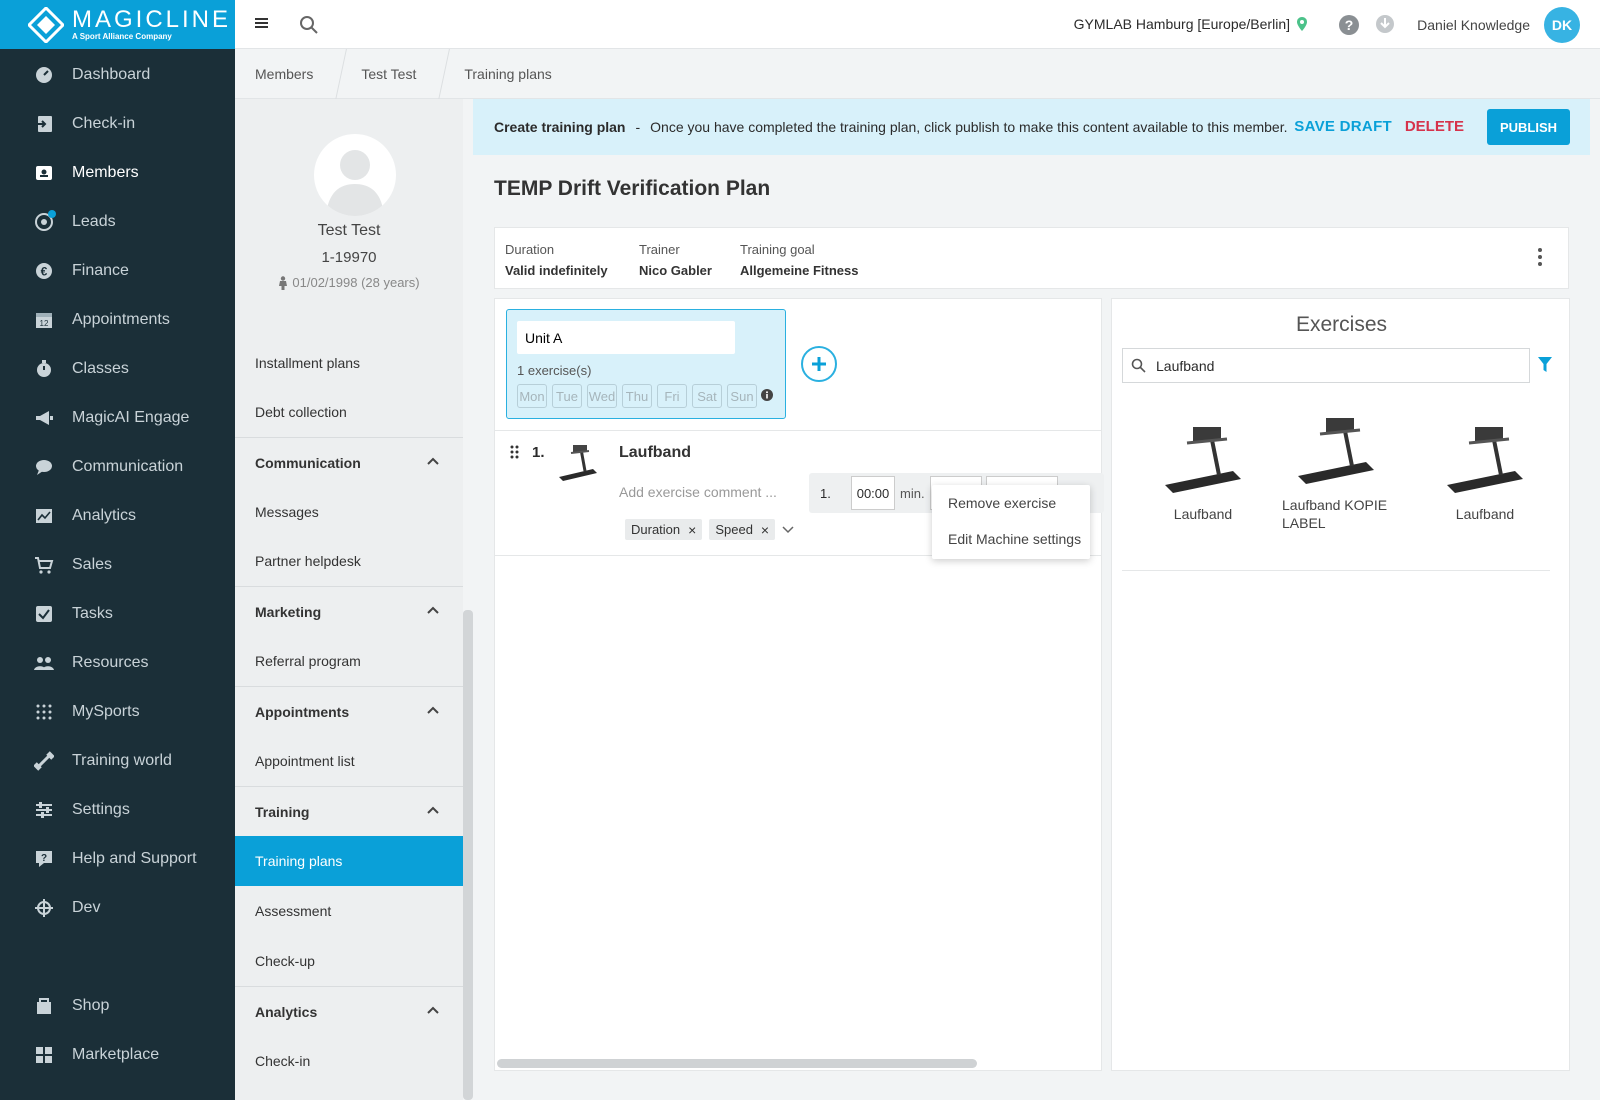 The width and height of the screenshot is (1600, 1100). I want to click on nav-item-settings: Settings, so click(117, 810).